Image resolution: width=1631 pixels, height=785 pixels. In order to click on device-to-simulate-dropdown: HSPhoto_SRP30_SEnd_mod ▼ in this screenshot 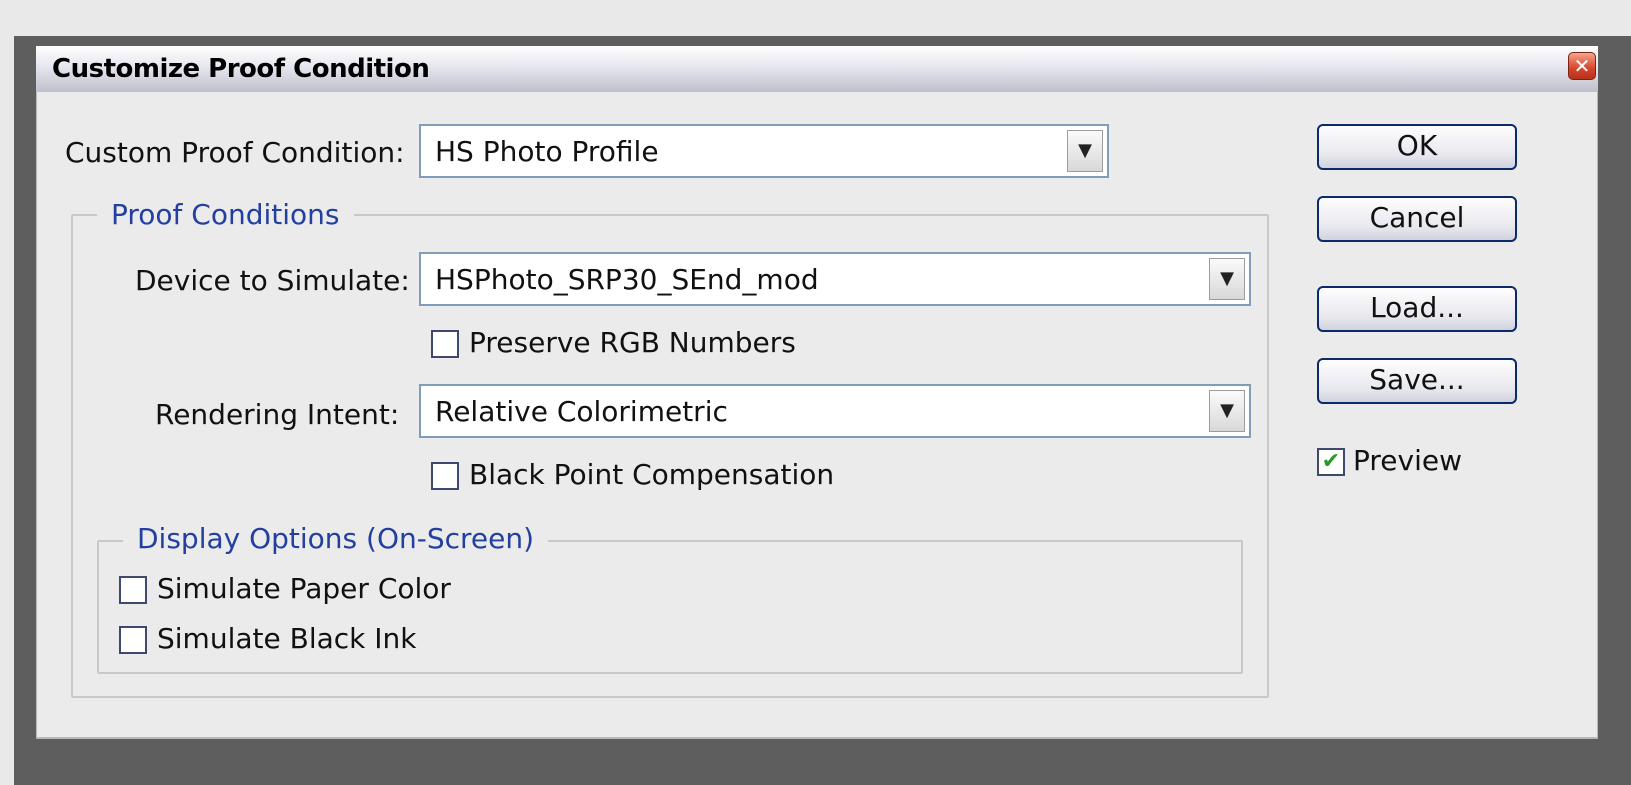, I will do `click(835, 279)`.